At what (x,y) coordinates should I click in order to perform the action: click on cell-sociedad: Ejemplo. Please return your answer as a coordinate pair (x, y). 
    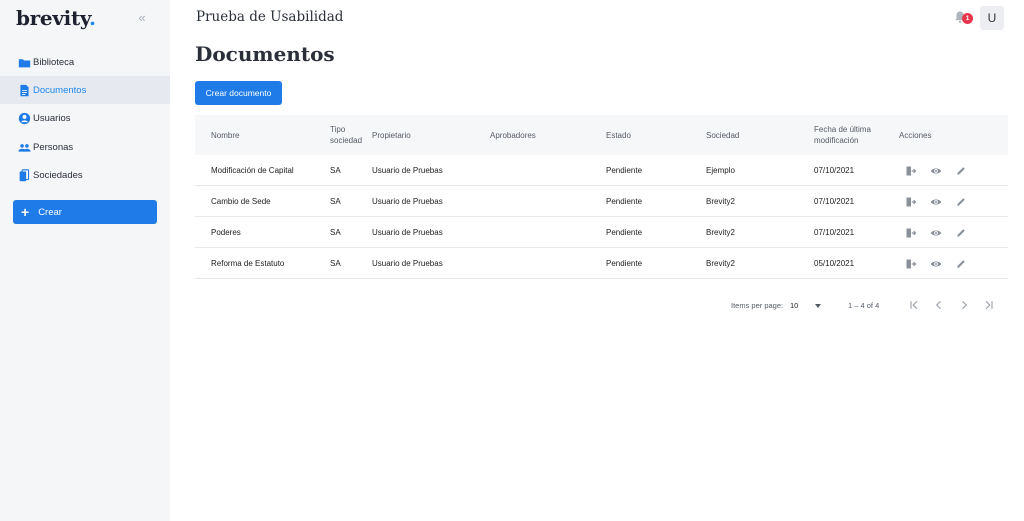
    Looking at the image, I should click on (720, 170).